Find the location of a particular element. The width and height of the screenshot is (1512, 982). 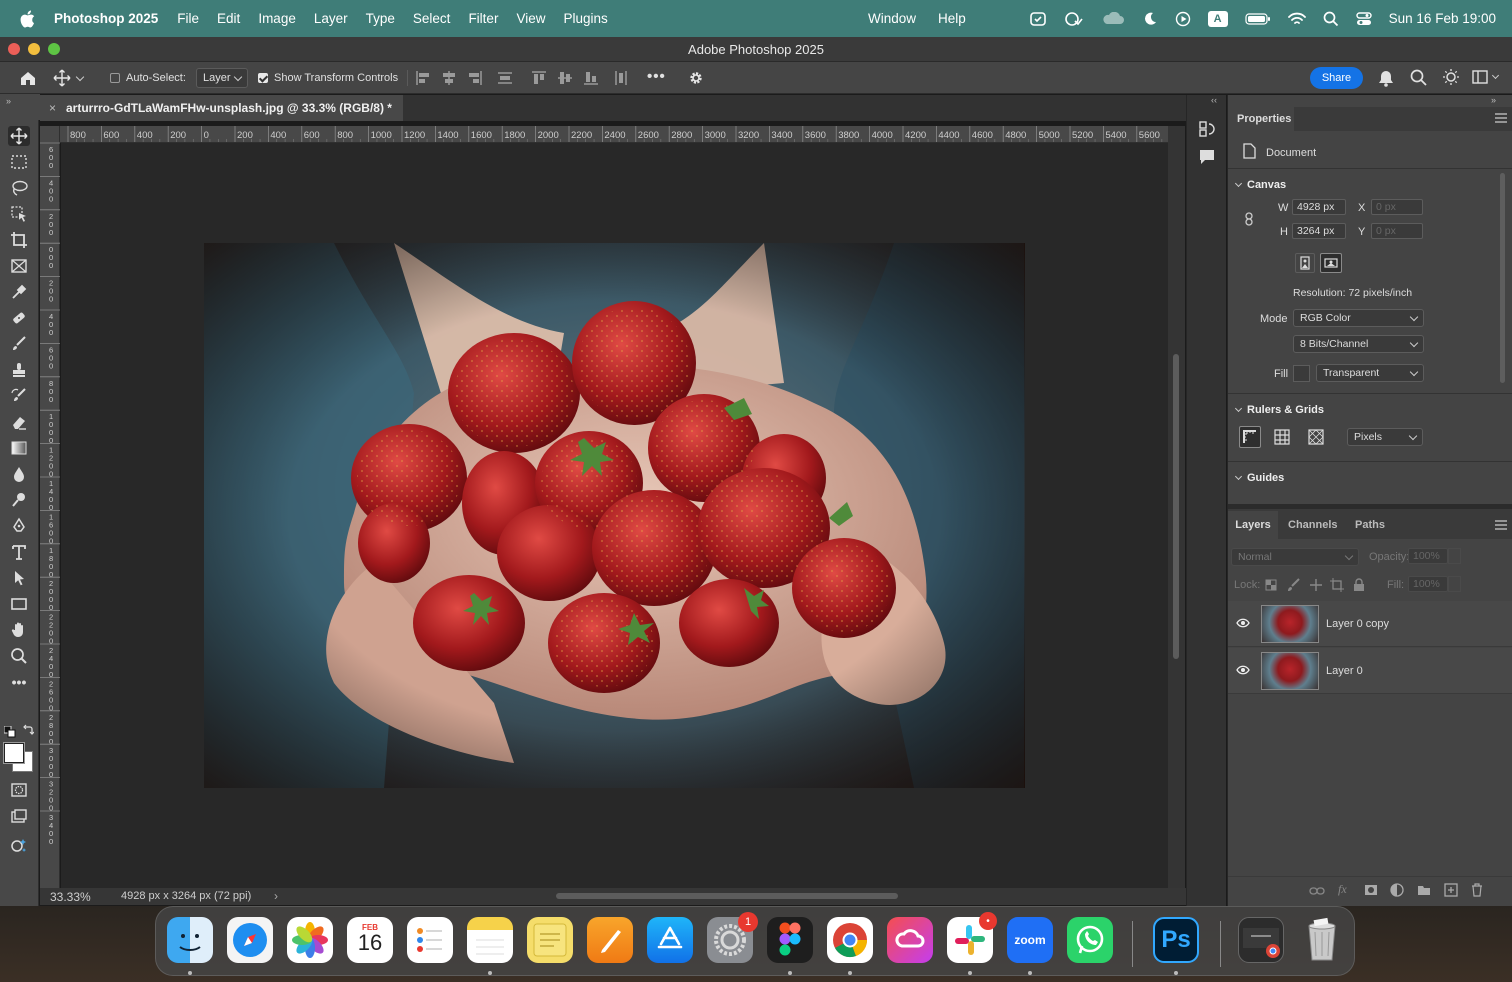

apple-menu-icon is located at coordinates (27, 19).